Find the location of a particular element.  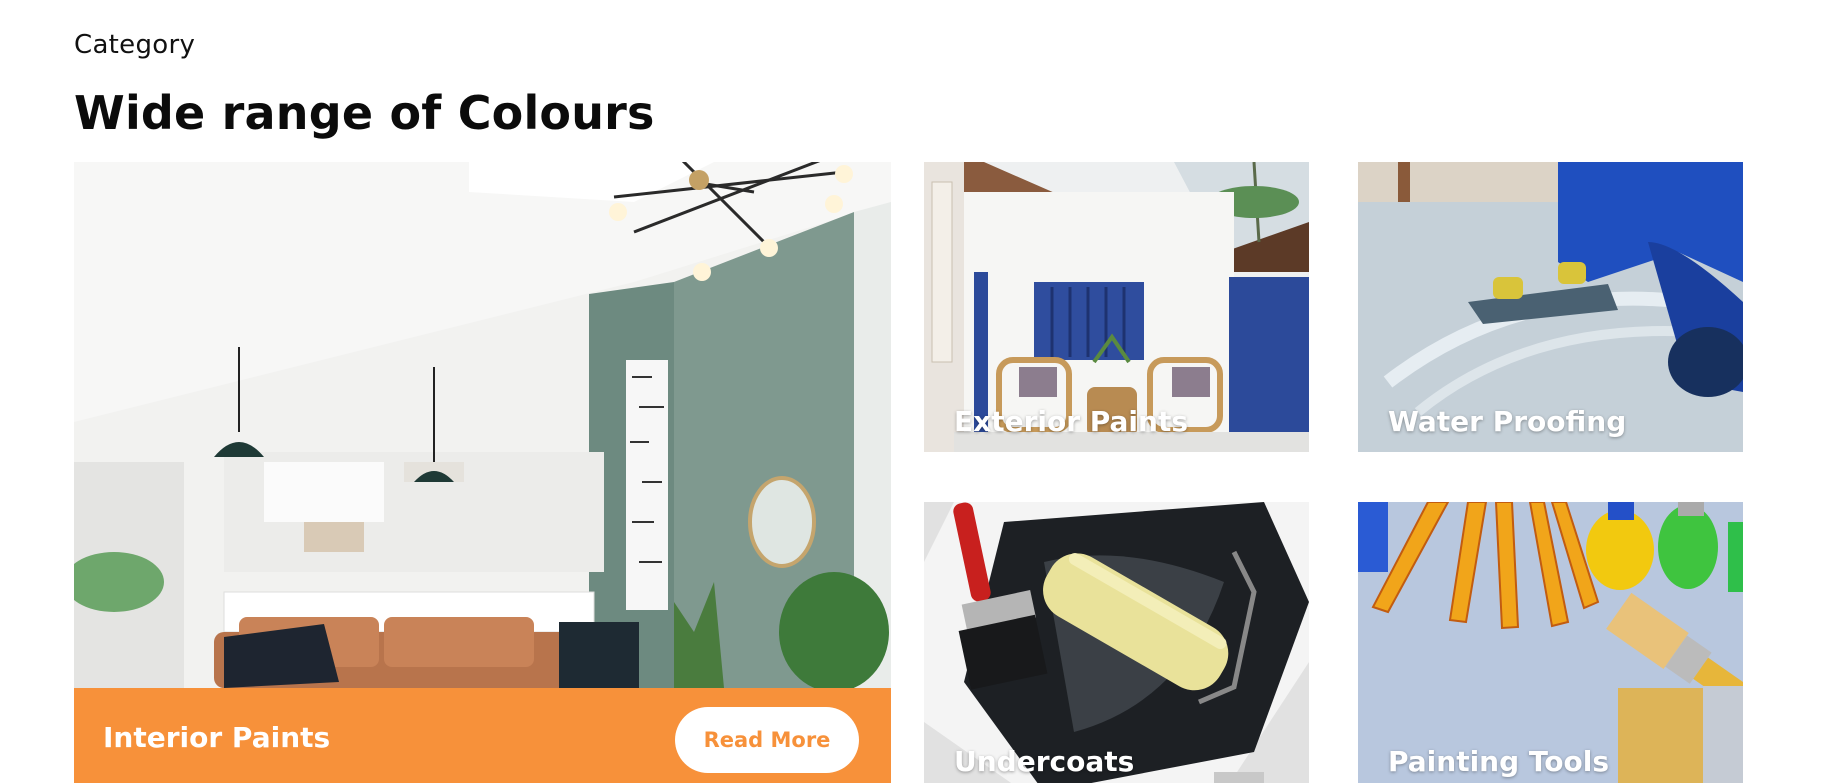

water-proofing-title: Water Proofing is located at coordinates (1507, 421).